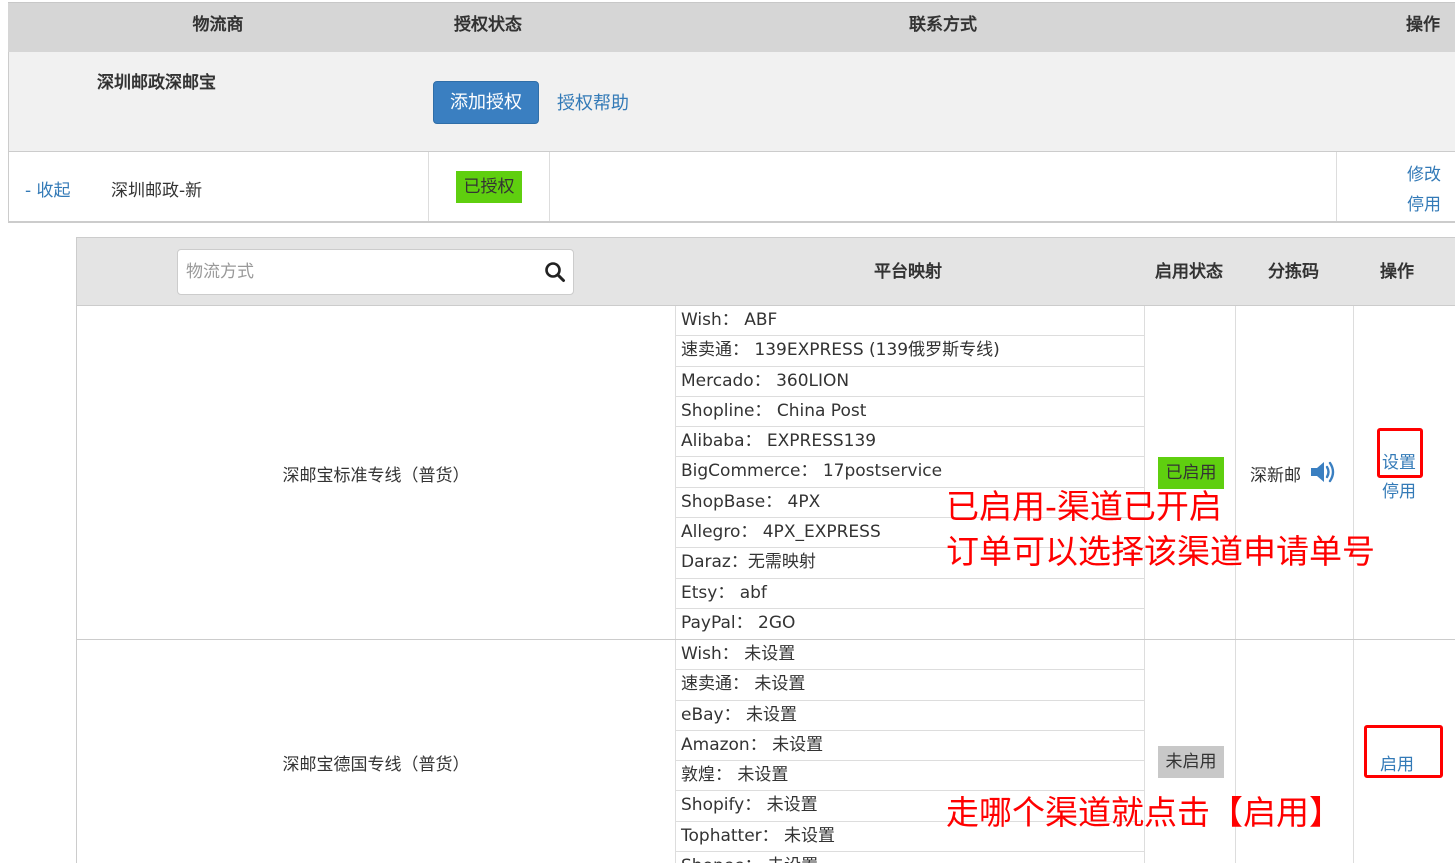 The image size is (1455, 863). Describe the element at coordinates (910, 857) in the screenshot. I see `mapping-item: Shopee： 未设置` at that location.